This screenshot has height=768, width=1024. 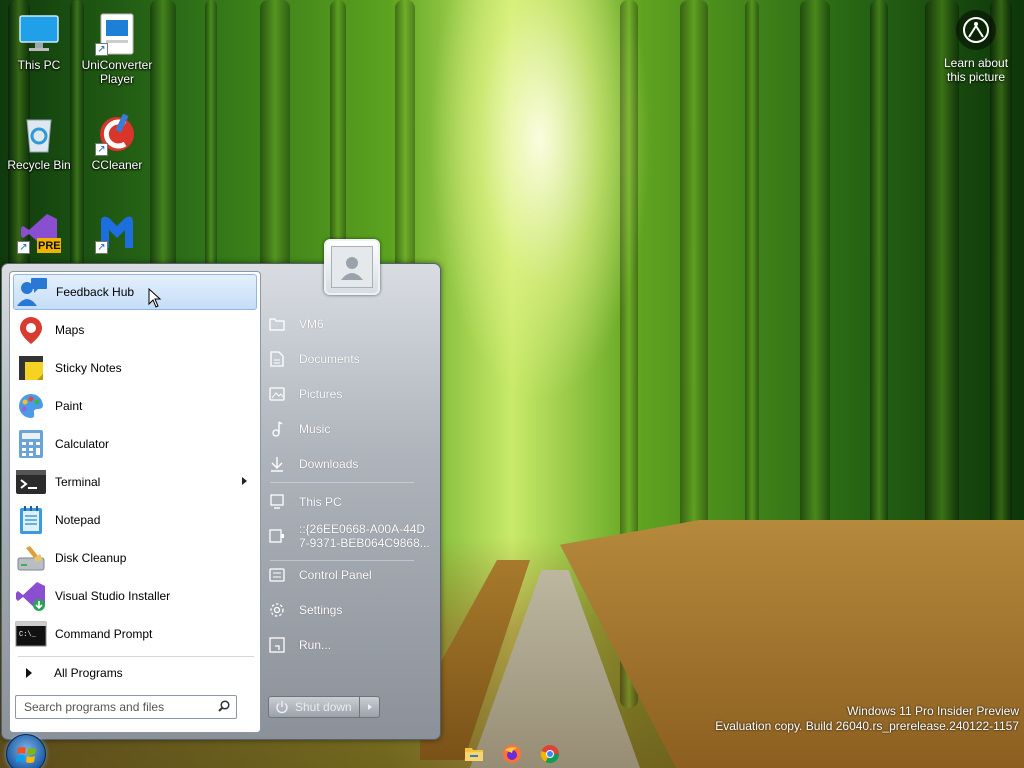 What do you see at coordinates (135, 558) in the screenshot?
I see `program-disk-cleanup: Disk Cleanup` at bounding box center [135, 558].